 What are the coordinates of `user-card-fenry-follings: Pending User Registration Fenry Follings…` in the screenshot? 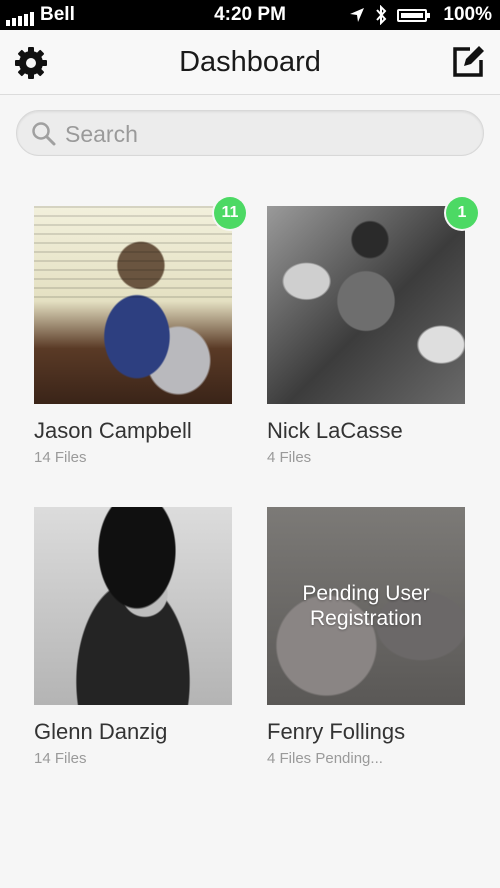 It's located at (367, 637).